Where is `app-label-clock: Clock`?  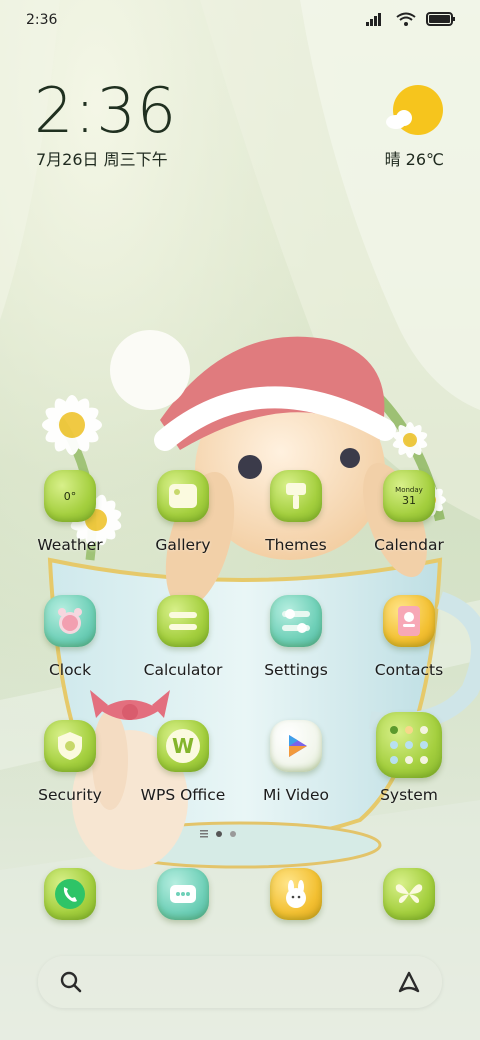
app-label-clock: Clock is located at coordinates (70, 670).